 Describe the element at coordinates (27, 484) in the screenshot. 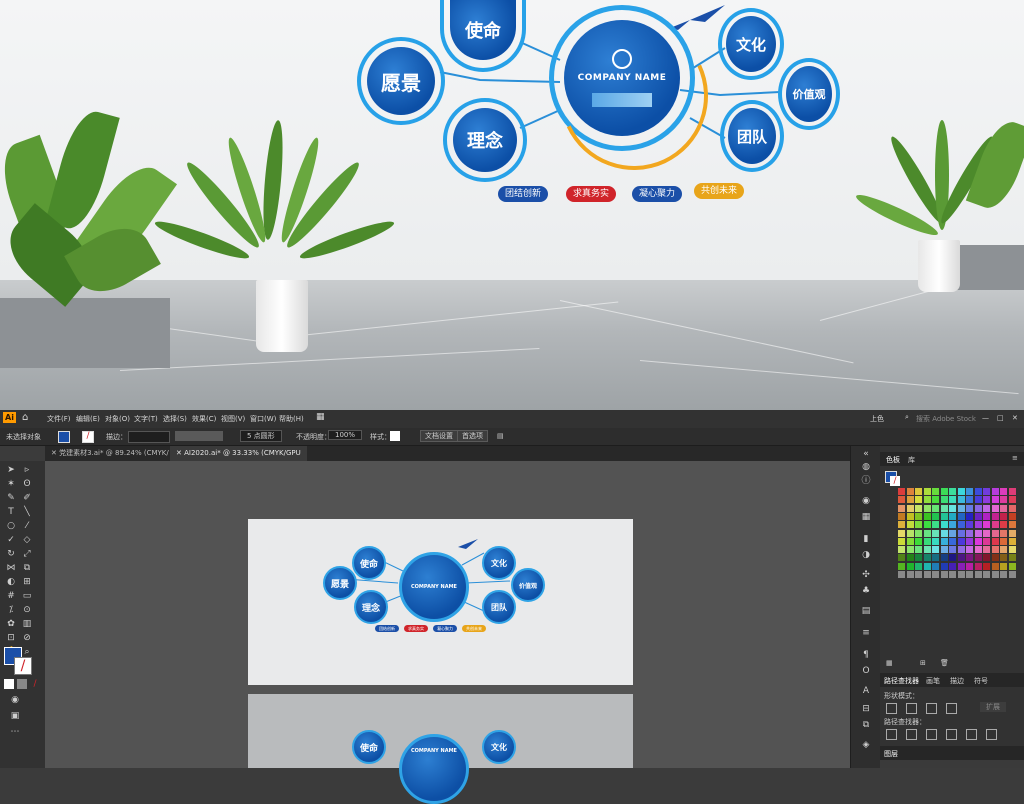

I see `lasso-tool-icon: ʘ` at that location.